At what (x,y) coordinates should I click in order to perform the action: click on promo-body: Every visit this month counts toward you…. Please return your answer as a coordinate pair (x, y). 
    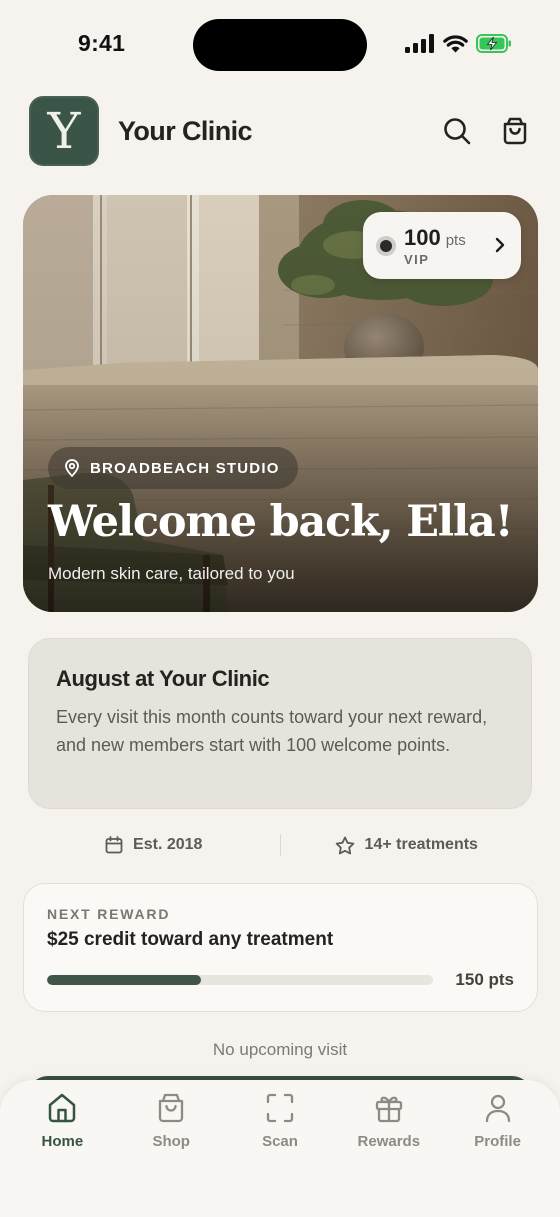
    Looking at the image, I should click on (272, 731).